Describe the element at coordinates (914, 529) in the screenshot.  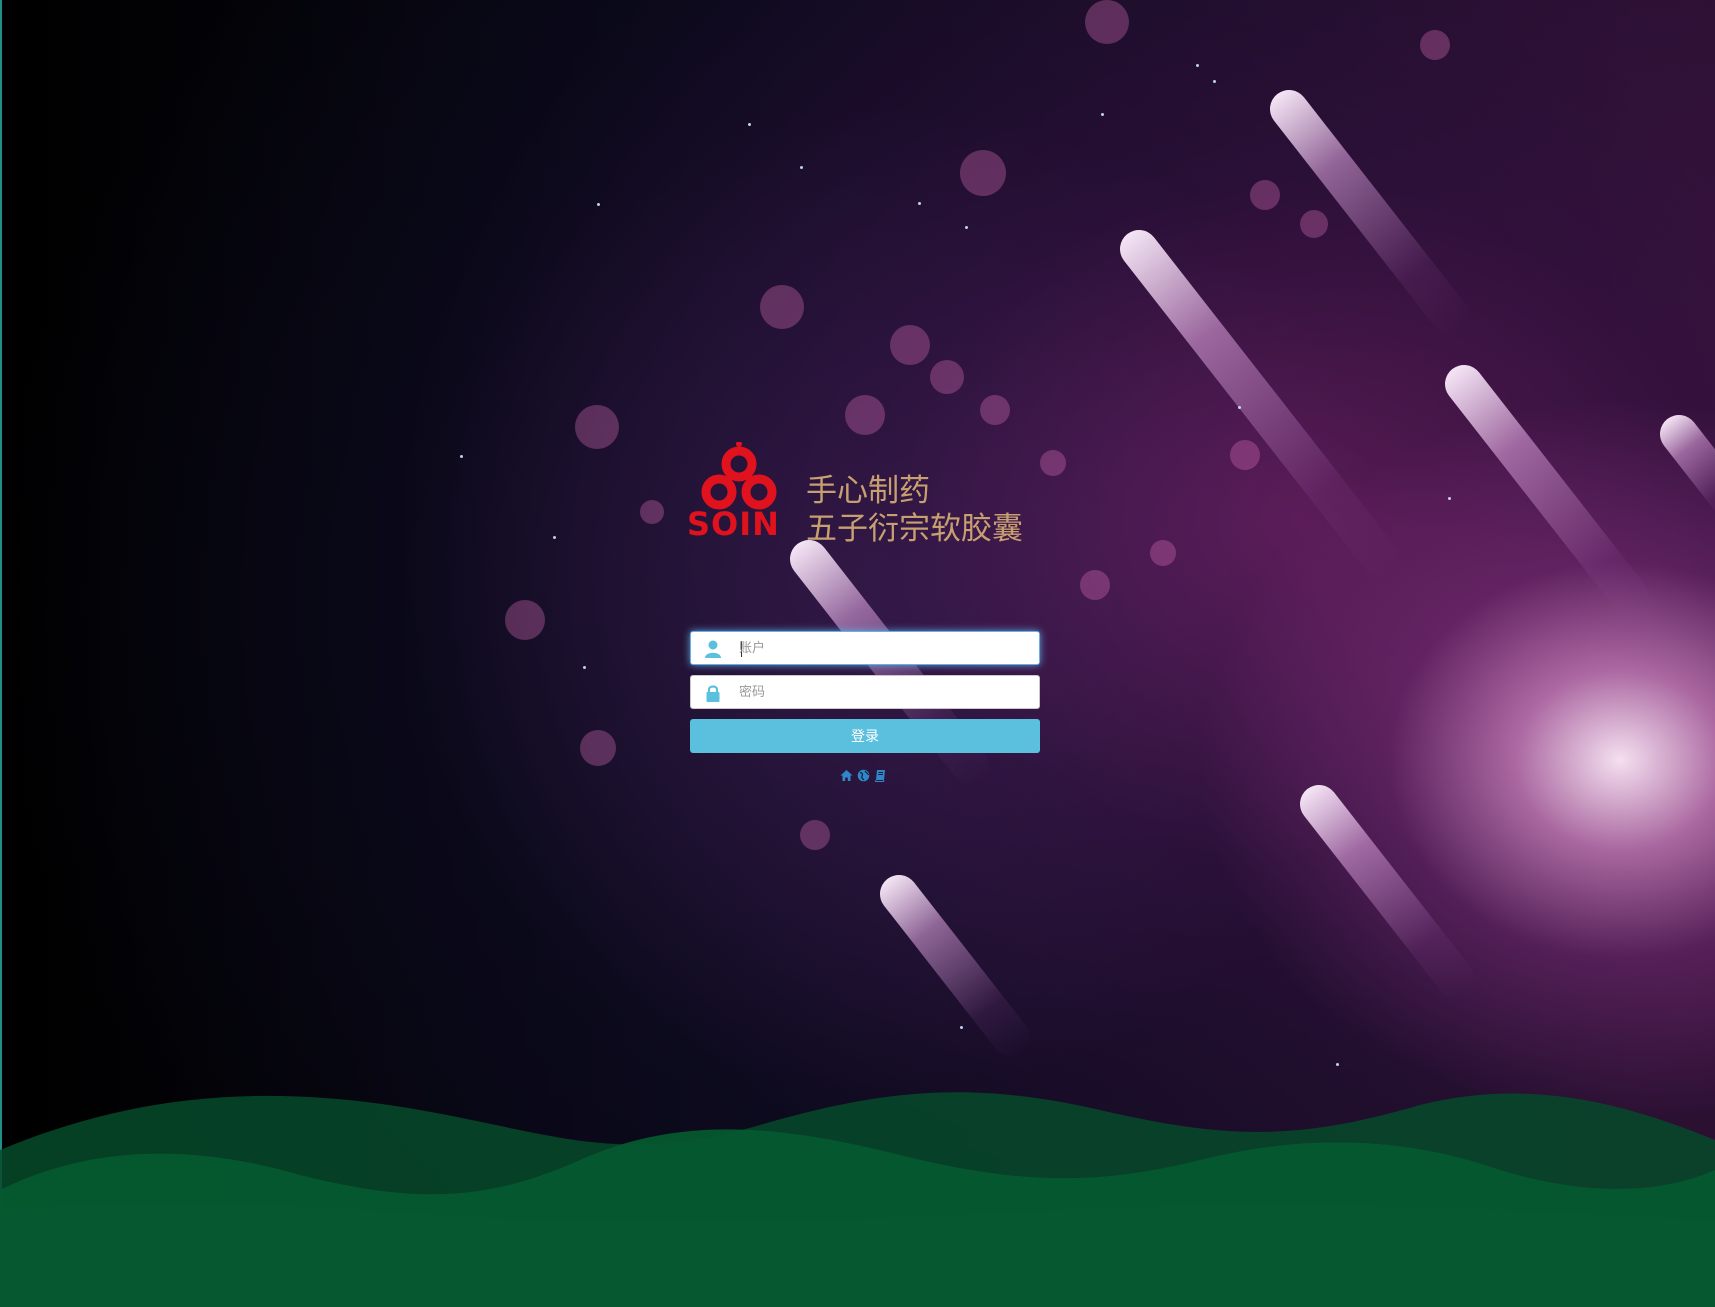
I see `product-name: 五子衍宗软胶囊` at that location.